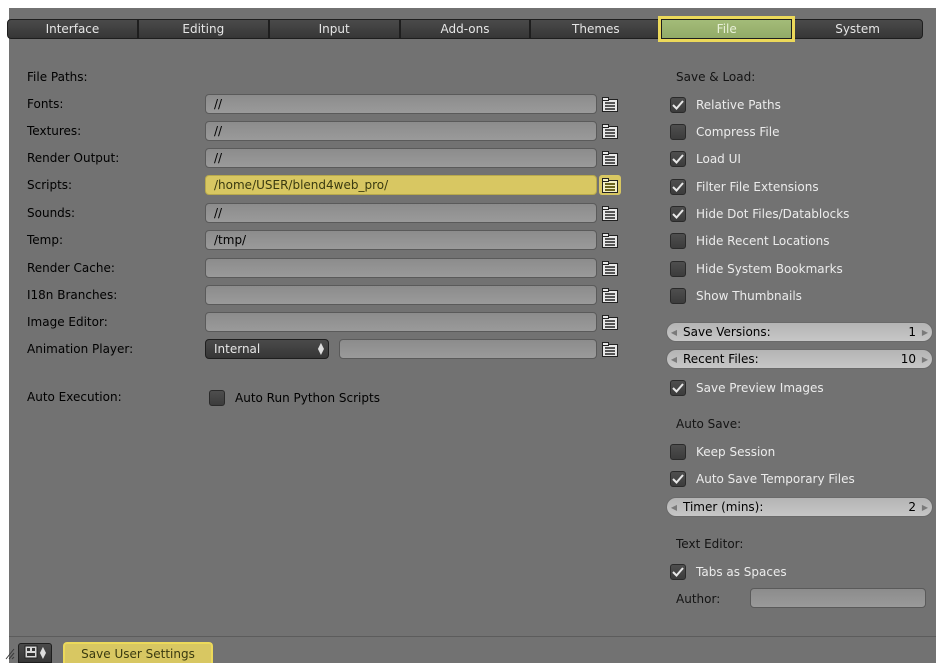 The width and height of the screenshot is (936, 663). I want to click on load-ui-checkbox: Load UI, so click(705, 159).